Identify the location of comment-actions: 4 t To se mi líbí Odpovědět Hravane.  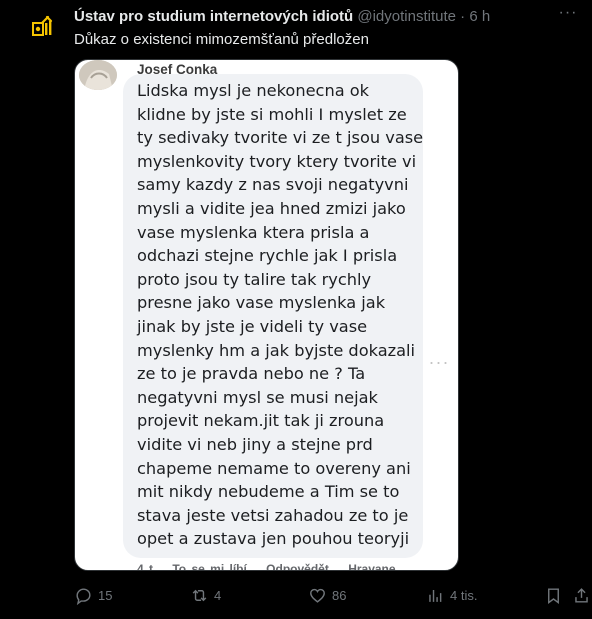
(273, 566).